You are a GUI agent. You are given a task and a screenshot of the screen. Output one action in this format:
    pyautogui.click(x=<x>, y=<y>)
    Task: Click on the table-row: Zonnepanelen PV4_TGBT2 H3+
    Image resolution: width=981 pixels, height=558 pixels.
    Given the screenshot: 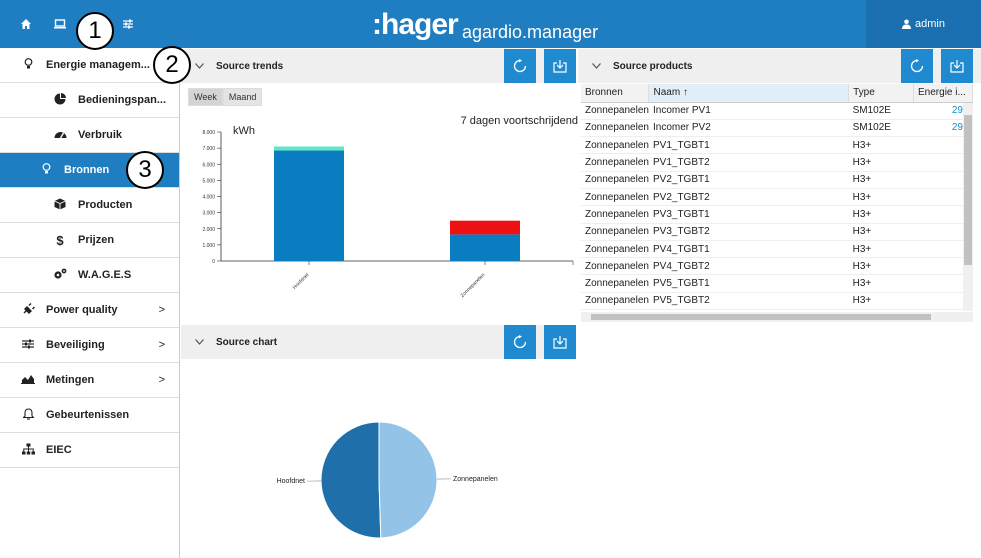 What is the action you would take?
    pyautogui.click(x=777, y=266)
    